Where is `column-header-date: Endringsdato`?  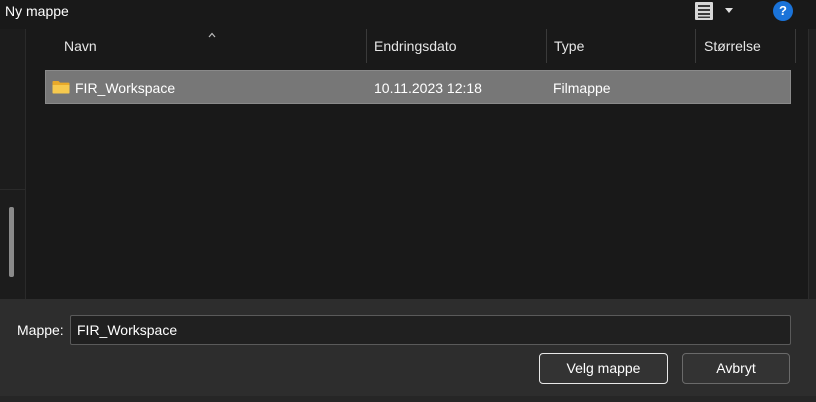
column-header-date: Endringsdato is located at coordinates (415, 46).